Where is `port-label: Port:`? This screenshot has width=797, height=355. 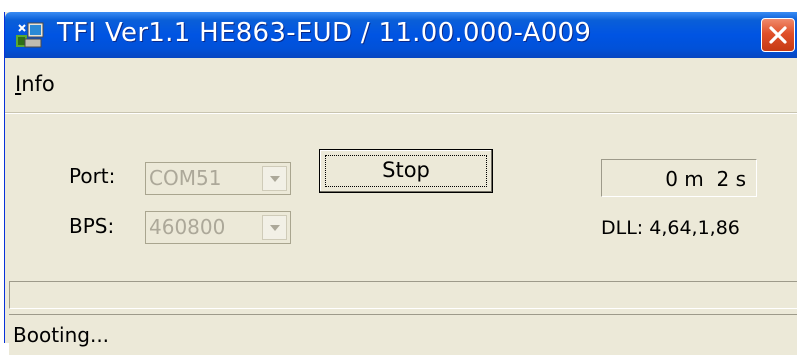 port-label: Port: is located at coordinates (92, 176).